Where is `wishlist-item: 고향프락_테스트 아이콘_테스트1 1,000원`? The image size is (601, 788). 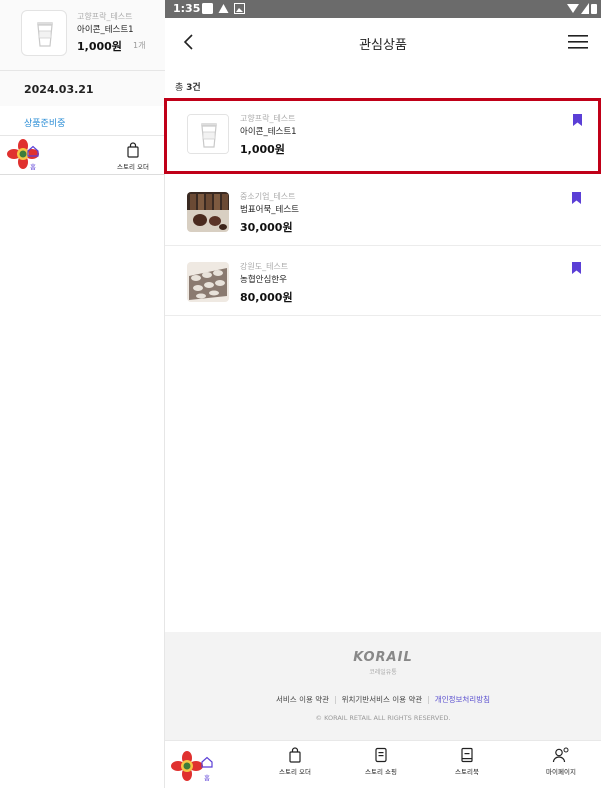 wishlist-item: 고향프락_테스트 아이콘_테스트1 1,000원 is located at coordinates (382, 136).